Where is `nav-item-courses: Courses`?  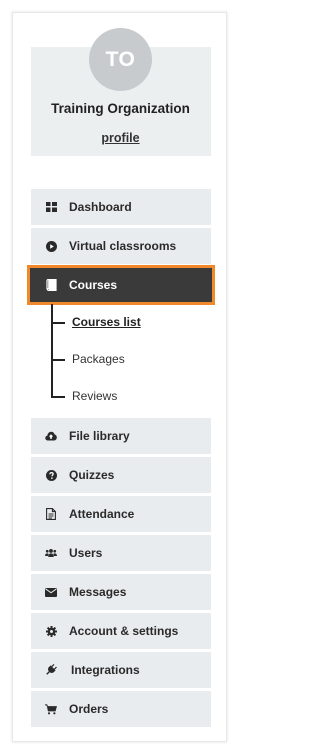
nav-item-courses: Courses is located at coordinates (121, 285).